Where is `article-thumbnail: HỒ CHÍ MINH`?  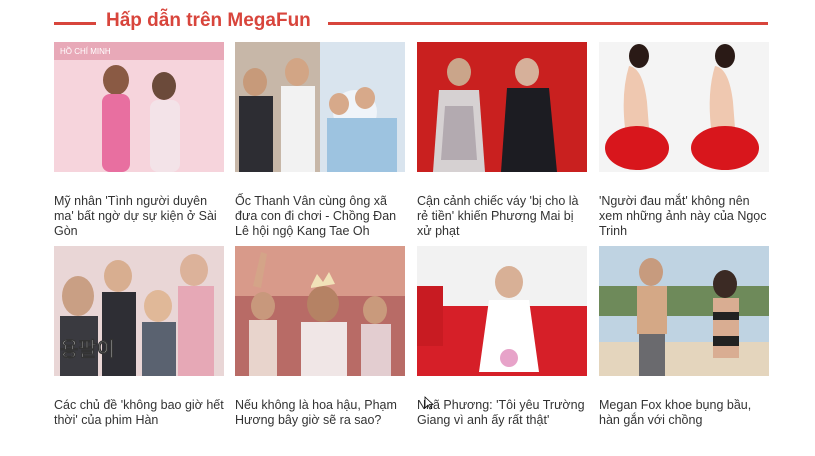
article-thumbnail: HỒ CHÍ MINH is located at coordinates (139, 107).